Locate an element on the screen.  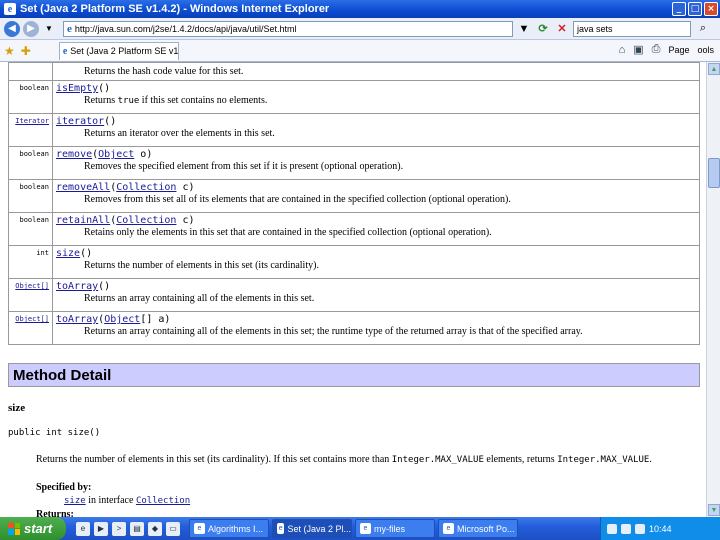
method-link: retainAll is located at coordinates (83, 220).